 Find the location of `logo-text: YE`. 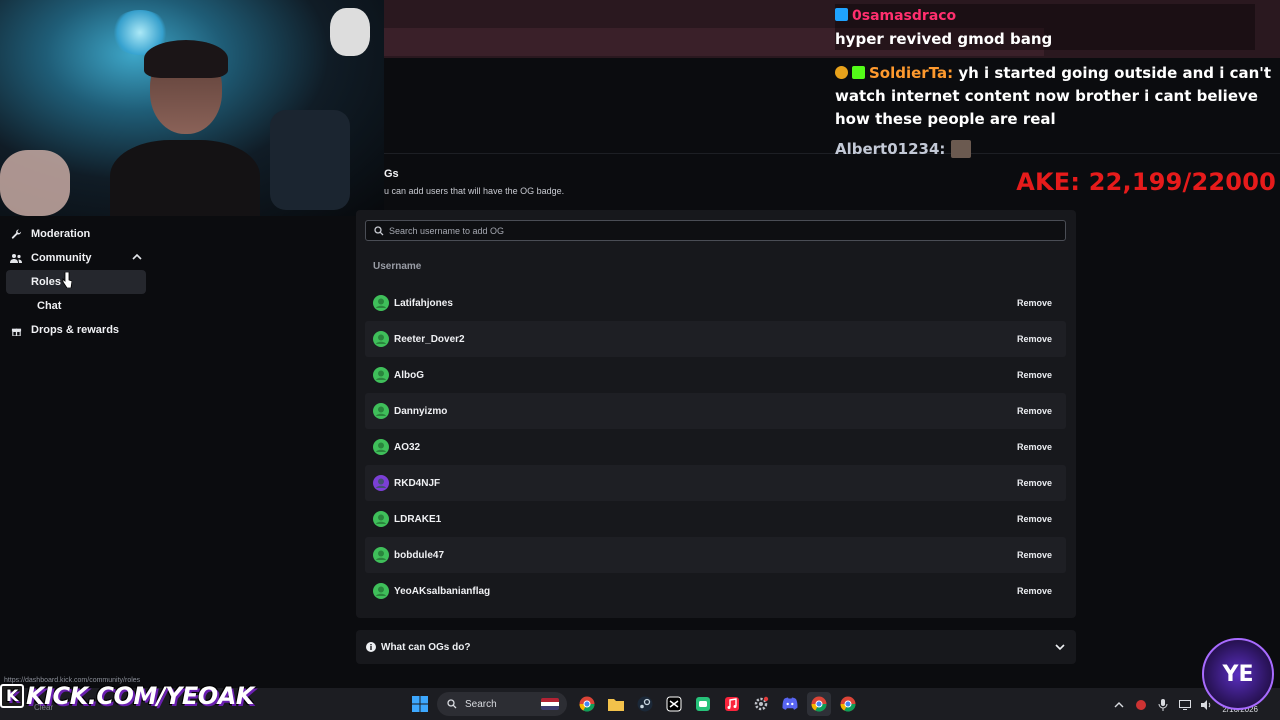

logo-text: YE is located at coordinates (1238, 674).